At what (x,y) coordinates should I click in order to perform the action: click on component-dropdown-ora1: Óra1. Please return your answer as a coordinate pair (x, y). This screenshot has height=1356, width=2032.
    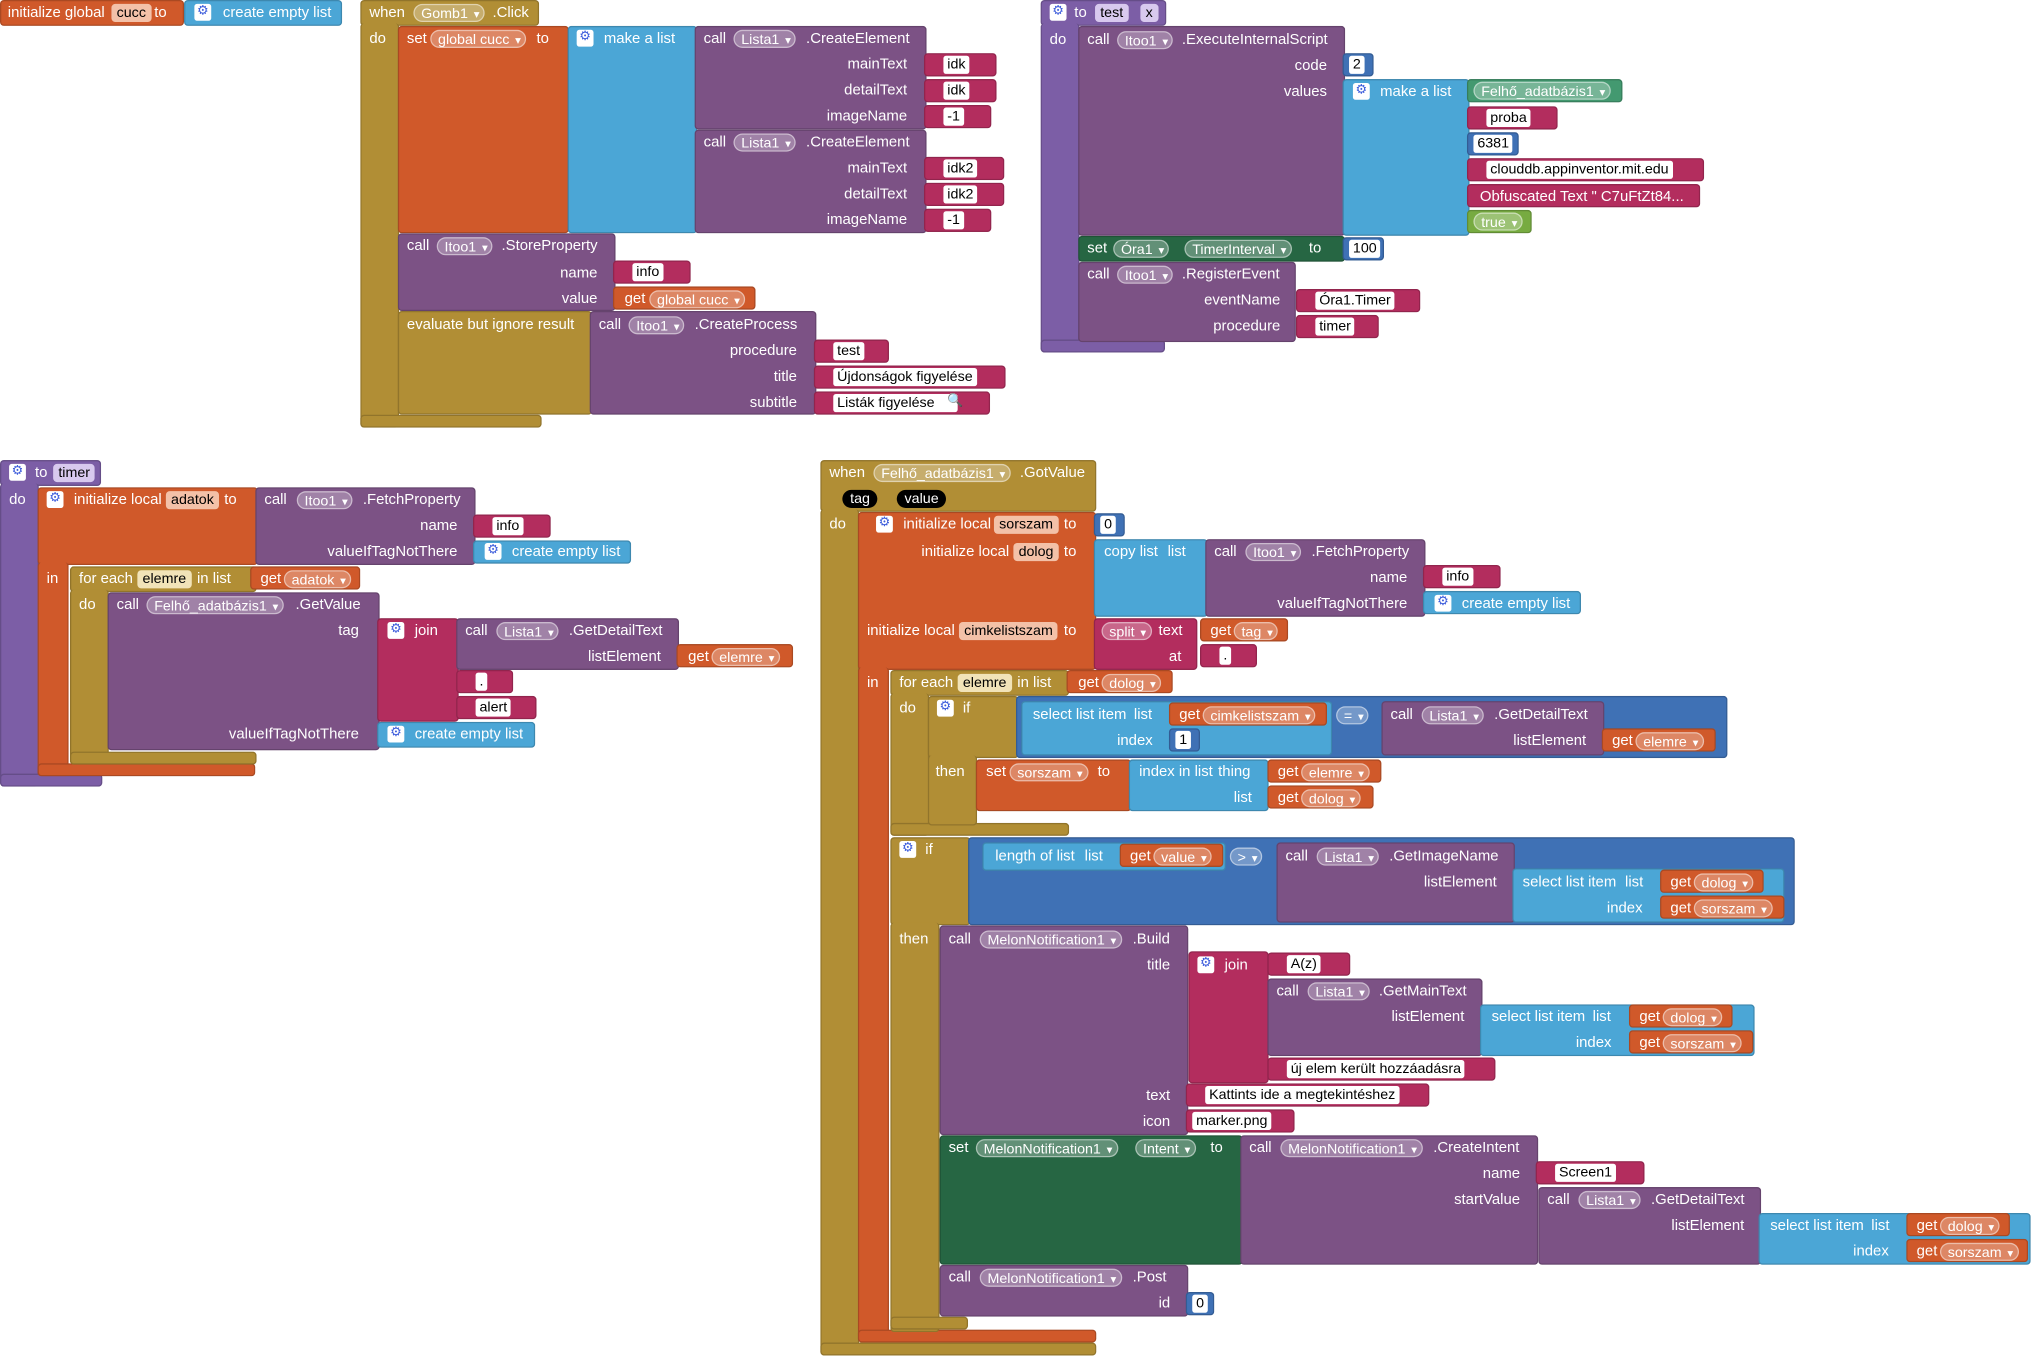
    Looking at the image, I should click on (1141, 249).